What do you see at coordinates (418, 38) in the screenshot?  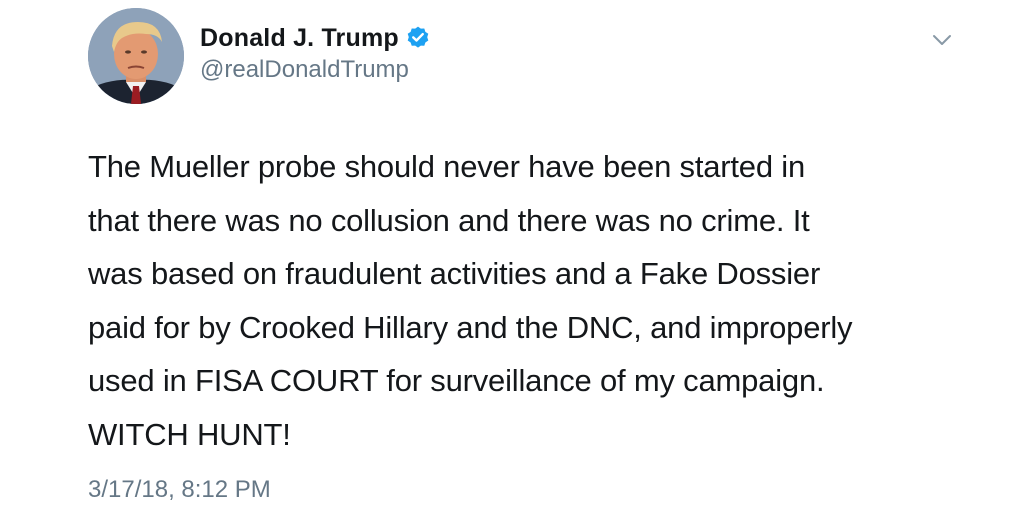 I see `verified-badge-icon` at bounding box center [418, 38].